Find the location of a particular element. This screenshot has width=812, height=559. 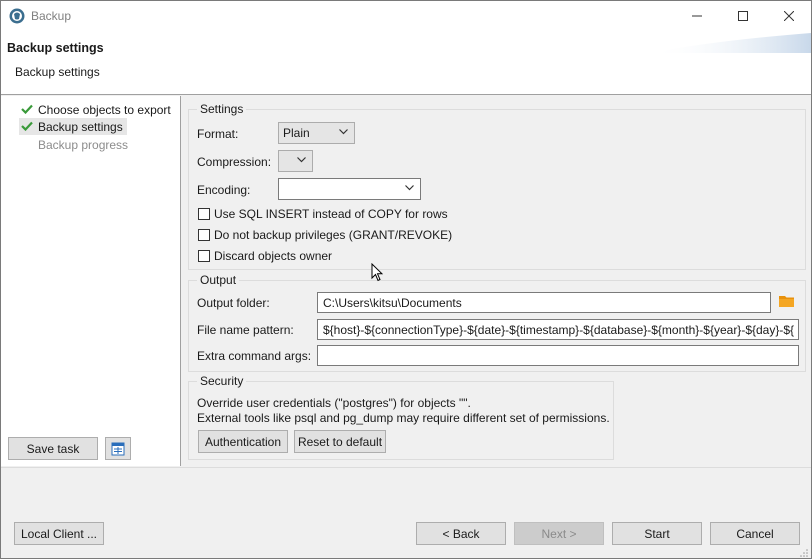

header-banner-decoration is located at coordinates (731, 43).